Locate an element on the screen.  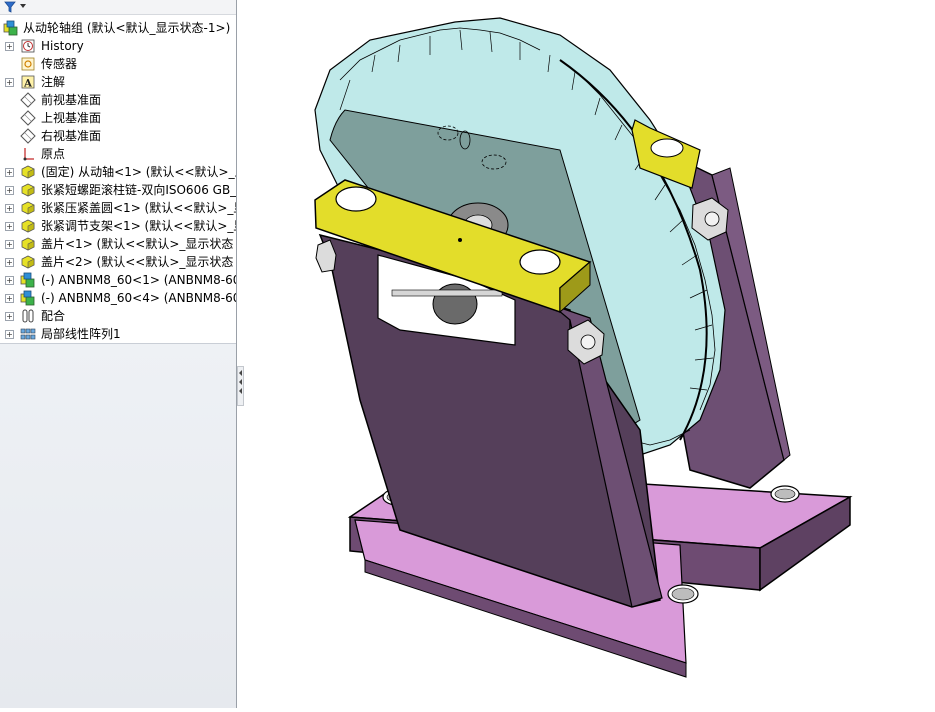
tree-item: + A 注解 is located at coordinates (118, 82).